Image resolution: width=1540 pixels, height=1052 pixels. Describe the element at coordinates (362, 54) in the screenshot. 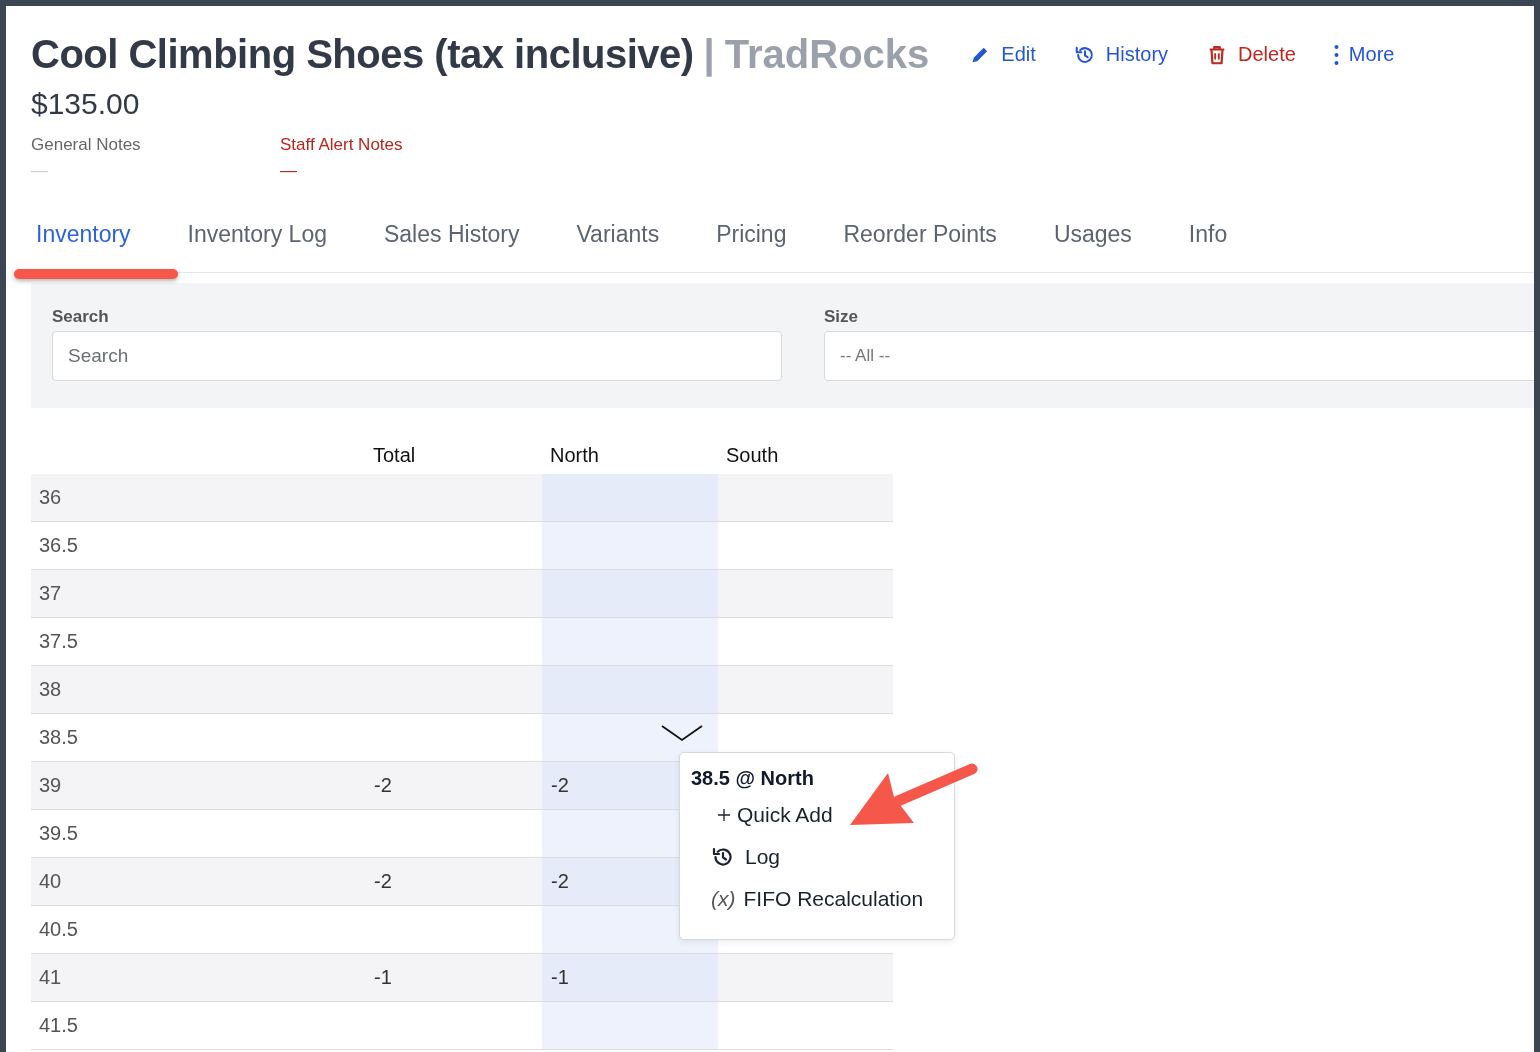

I see `product-title: Cool Climbing Shoes (tax inclusive)` at that location.